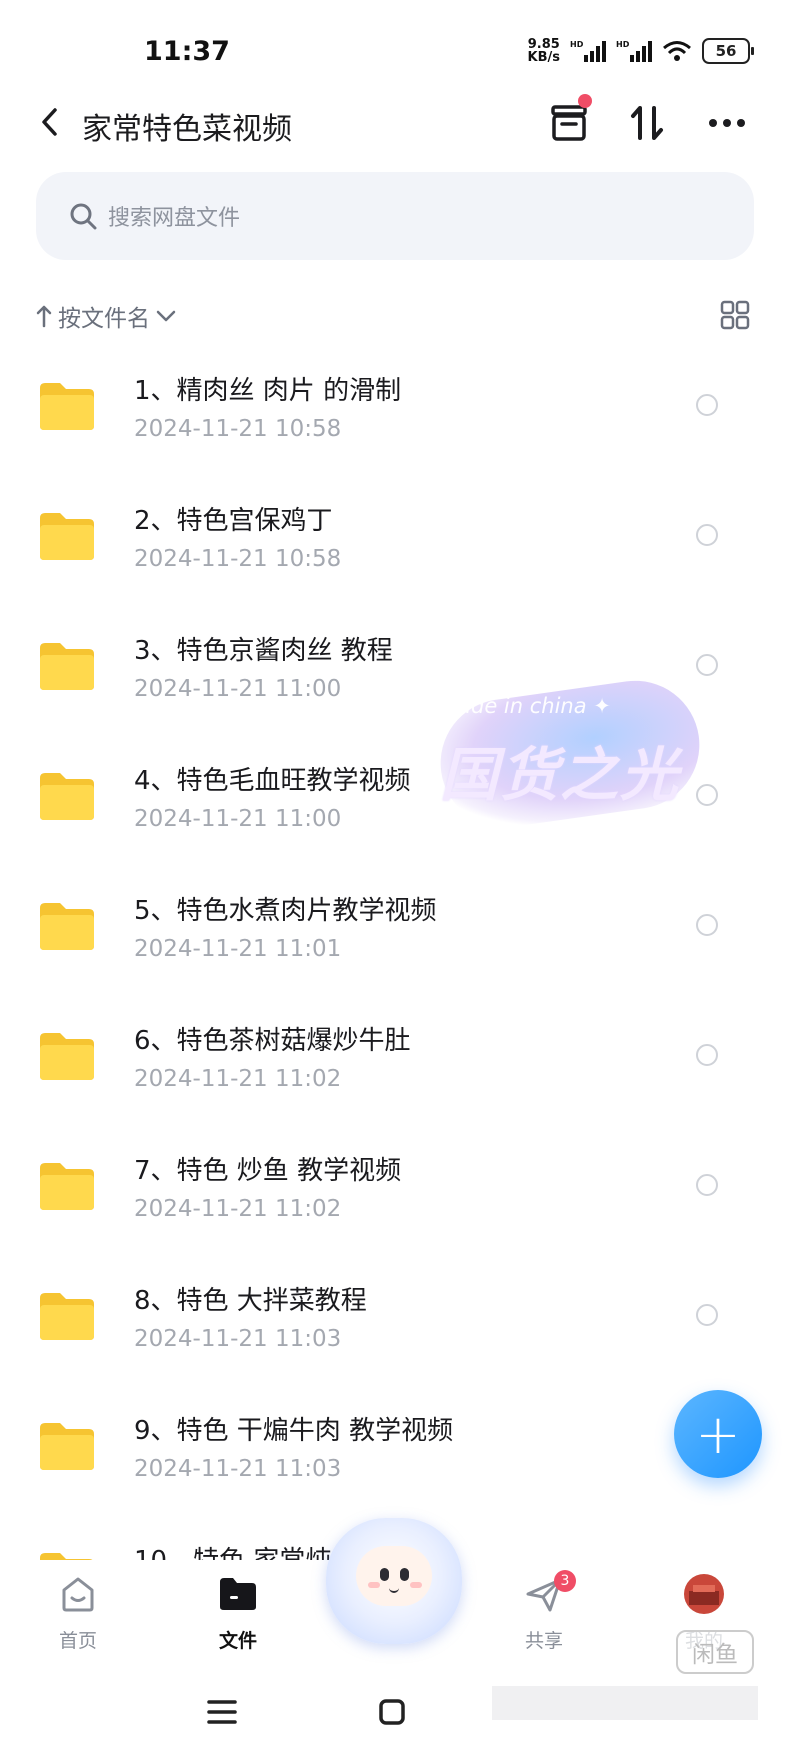  Describe the element at coordinates (263, 651) in the screenshot. I see `file-name: 3、特色京酱肉丝 教程` at that location.